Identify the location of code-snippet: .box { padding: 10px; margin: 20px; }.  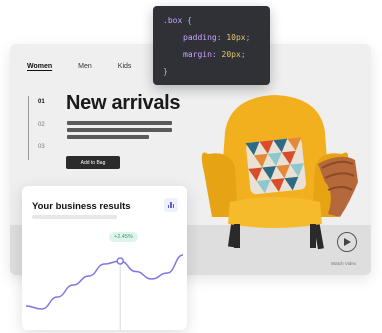
(211, 45).